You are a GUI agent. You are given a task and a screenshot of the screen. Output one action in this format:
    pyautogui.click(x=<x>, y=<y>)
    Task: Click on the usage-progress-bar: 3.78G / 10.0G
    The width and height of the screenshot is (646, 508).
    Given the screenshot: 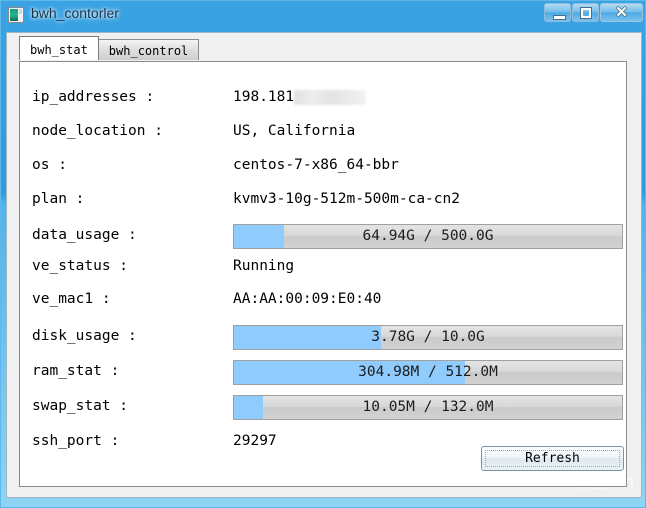 What is the action you would take?
    pyautogui.click(x=428, y=337)
    